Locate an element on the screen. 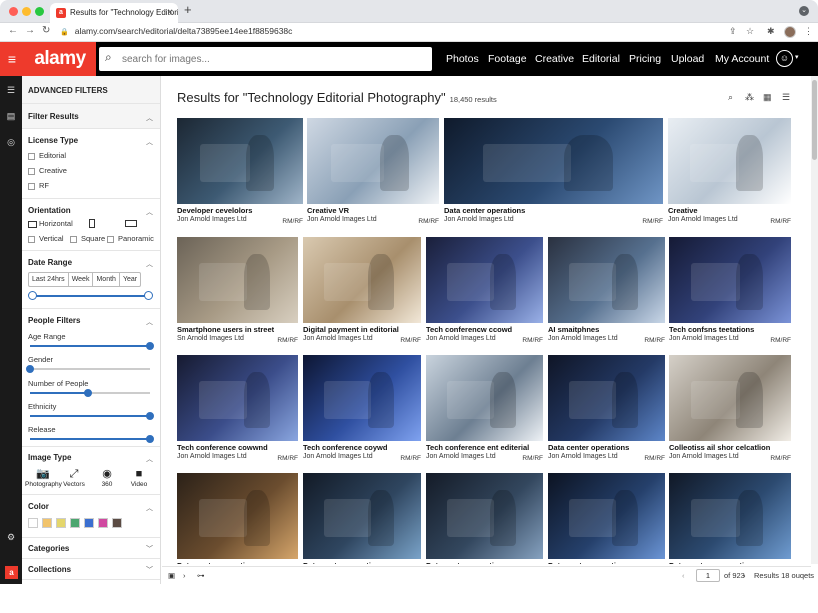  share-icon: ⇪ is located at coordinates (733, 31).